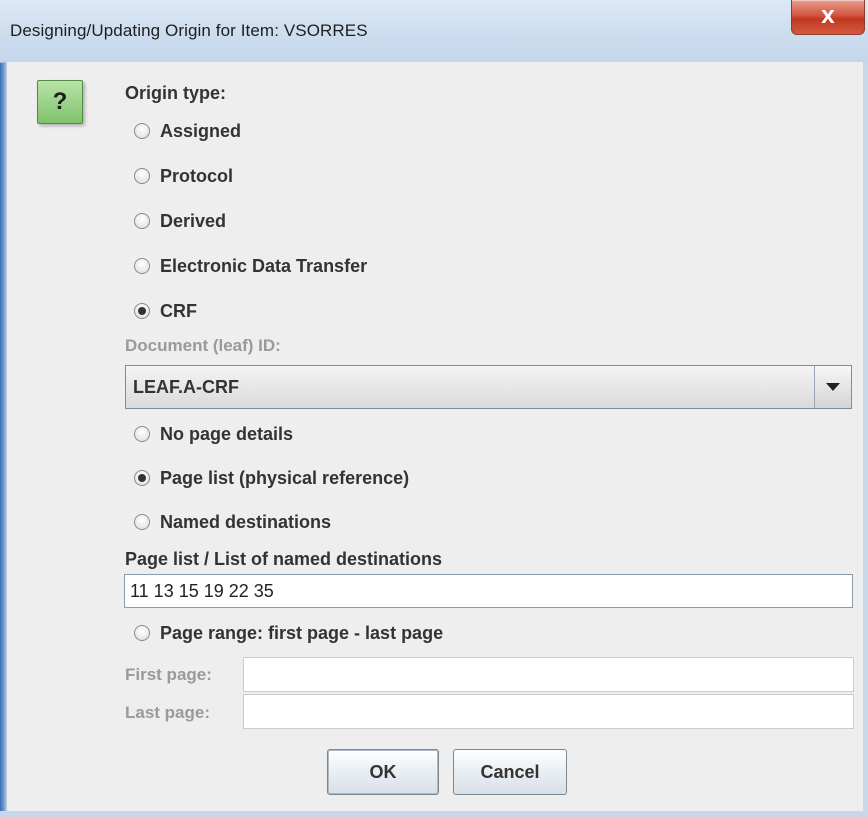  Describe the element at coordinates (434, 814) in the screenshot. I see `window-bottom-border` at that location.